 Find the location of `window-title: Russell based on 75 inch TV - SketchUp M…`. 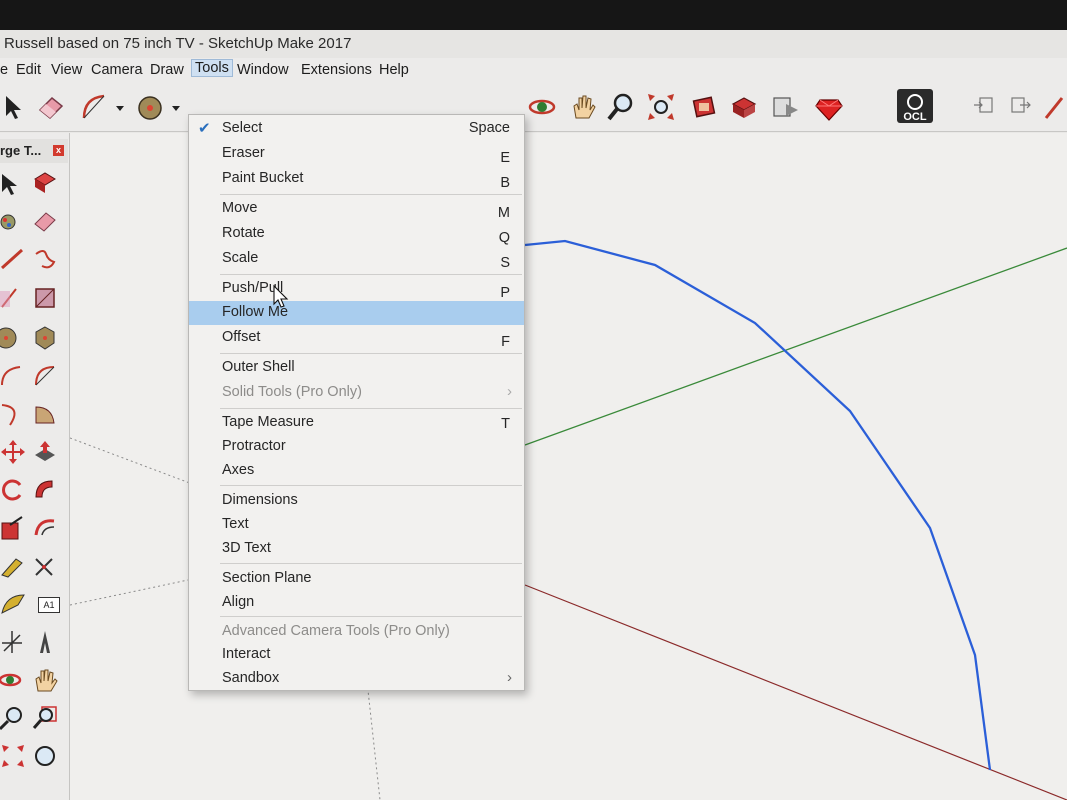

window-title: Russell based on 75 inch TV - SketchUp M… is located at coordinates (178, 43).